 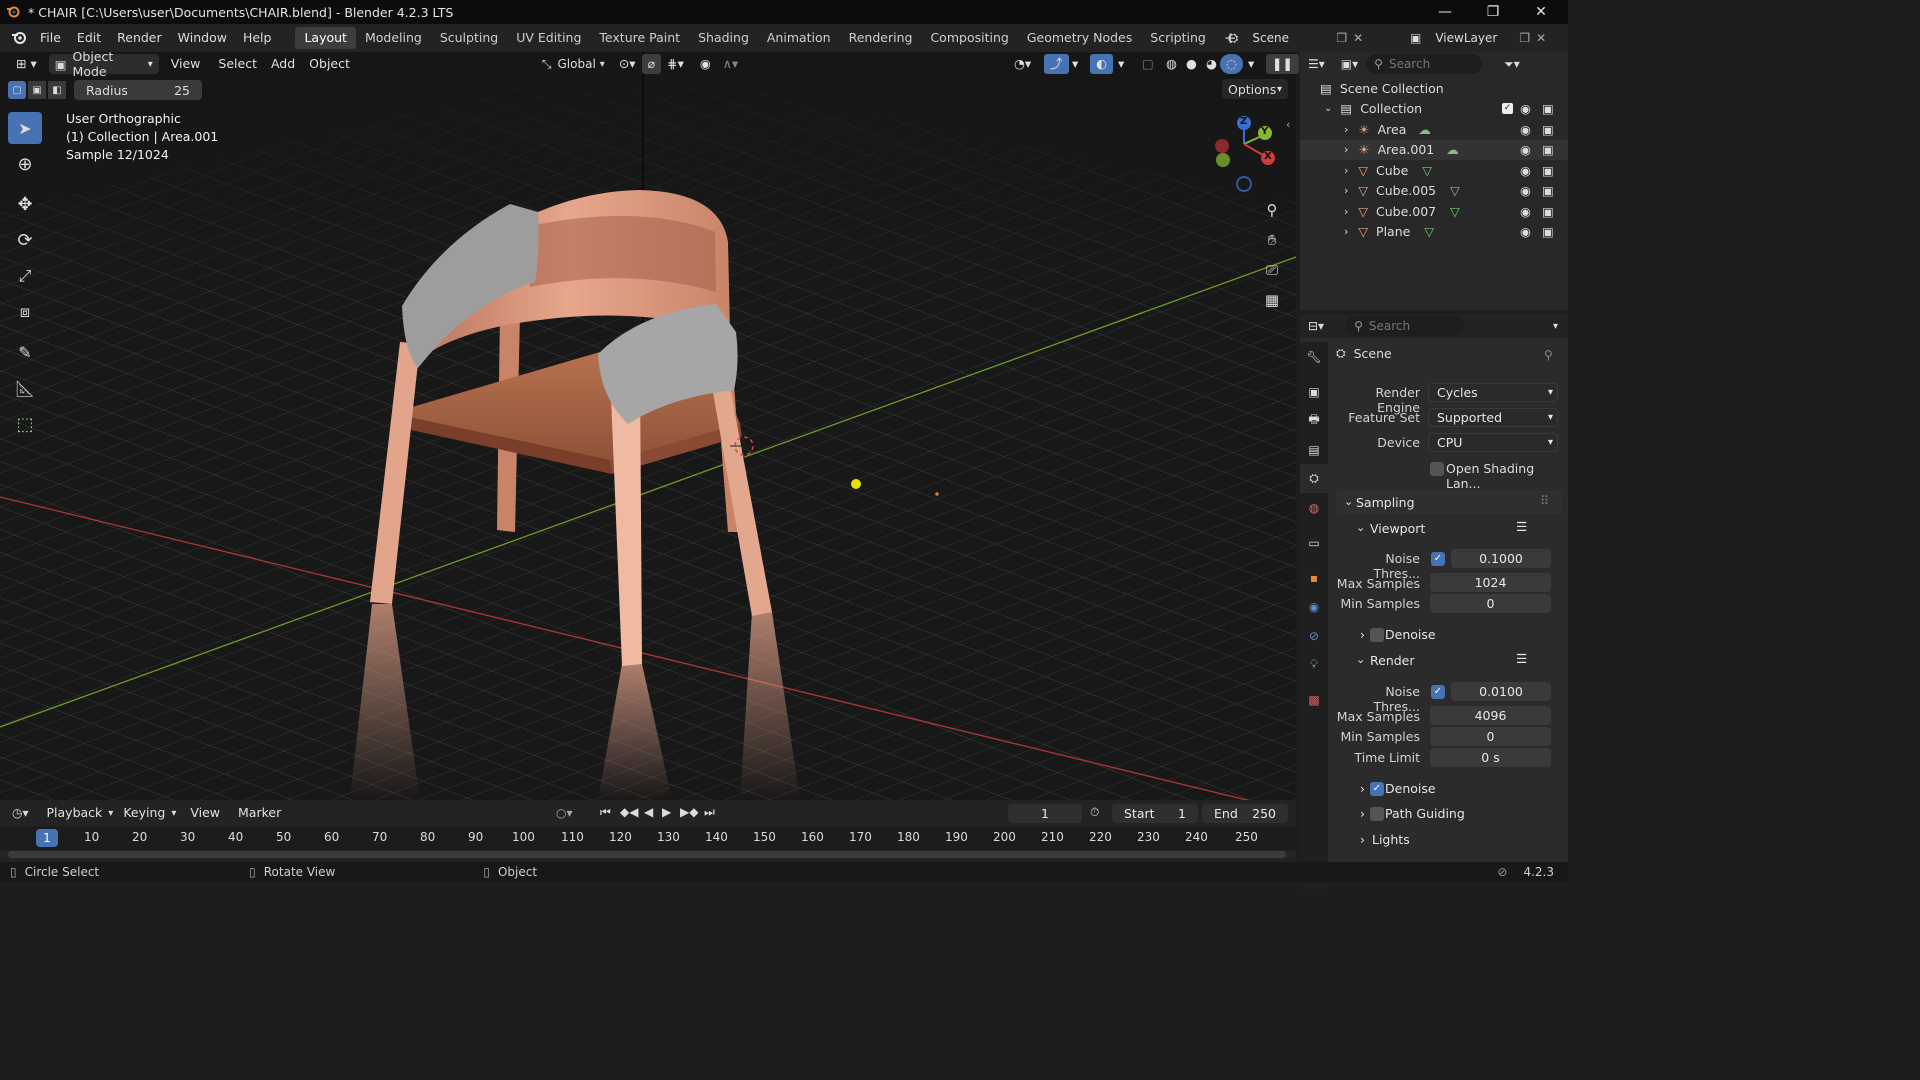 I want to click on viewport-noise-threshold-checkbox: ✓, so click(x=1438, y=559).